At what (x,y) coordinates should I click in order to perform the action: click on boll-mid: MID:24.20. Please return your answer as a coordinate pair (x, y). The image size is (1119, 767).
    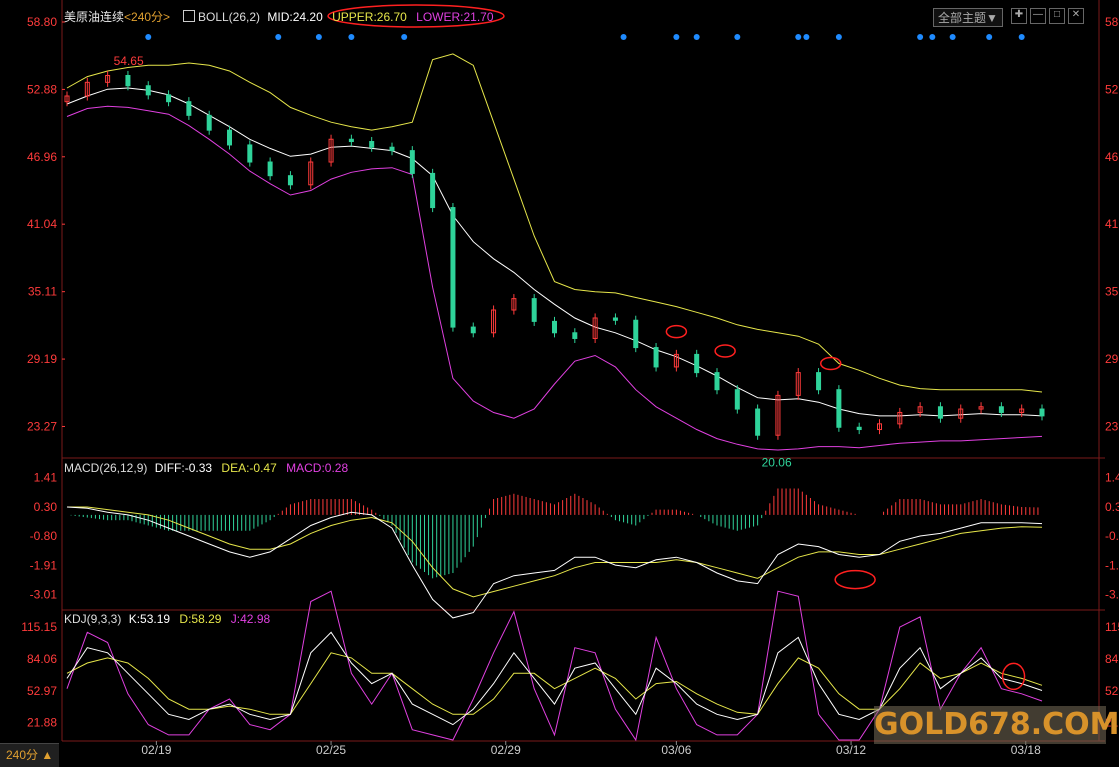
    Looking at the image, I should click on (295, 17).